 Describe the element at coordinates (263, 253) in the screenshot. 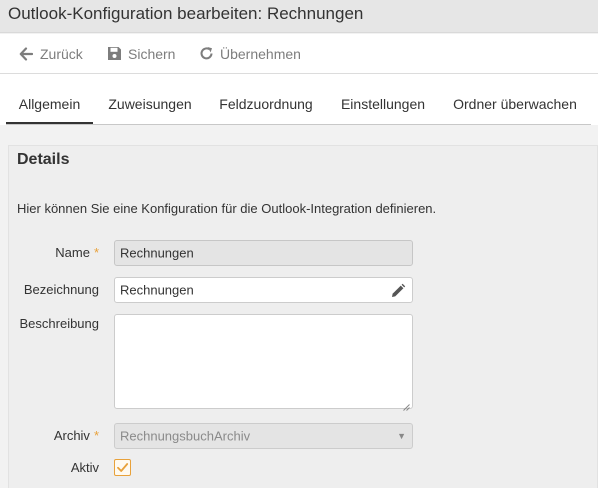

I see `name-field: Rechnungen` at that location.